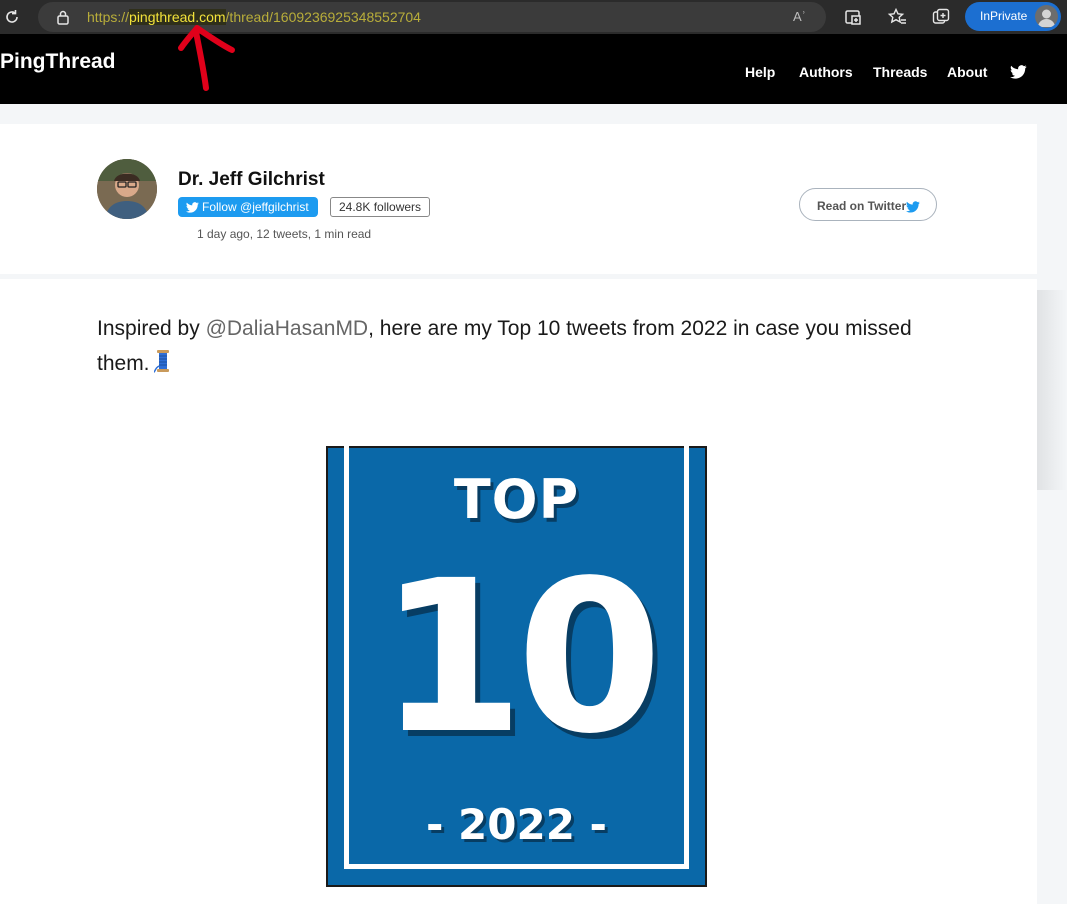 The width and height of the screenshot is (1067, 904). Describe the element at coordinates (251, 180) in the screenshot. I see `author-name: Dr. Jeff Gilchrist` at that location.